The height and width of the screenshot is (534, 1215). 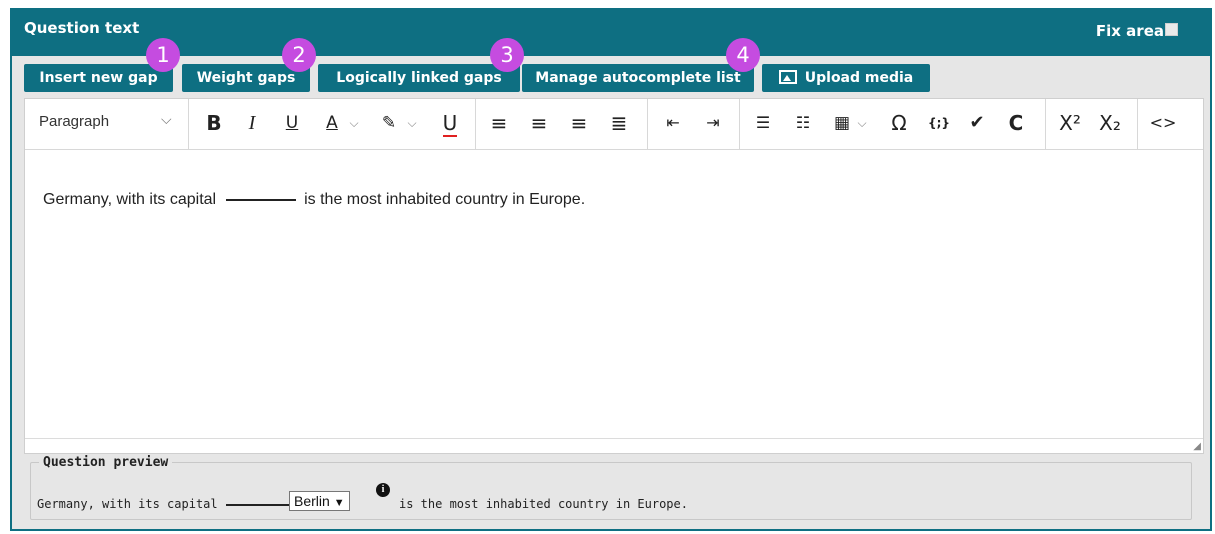 I want to click on gap-answer-value: Berlin, so click(x=312, y=501).